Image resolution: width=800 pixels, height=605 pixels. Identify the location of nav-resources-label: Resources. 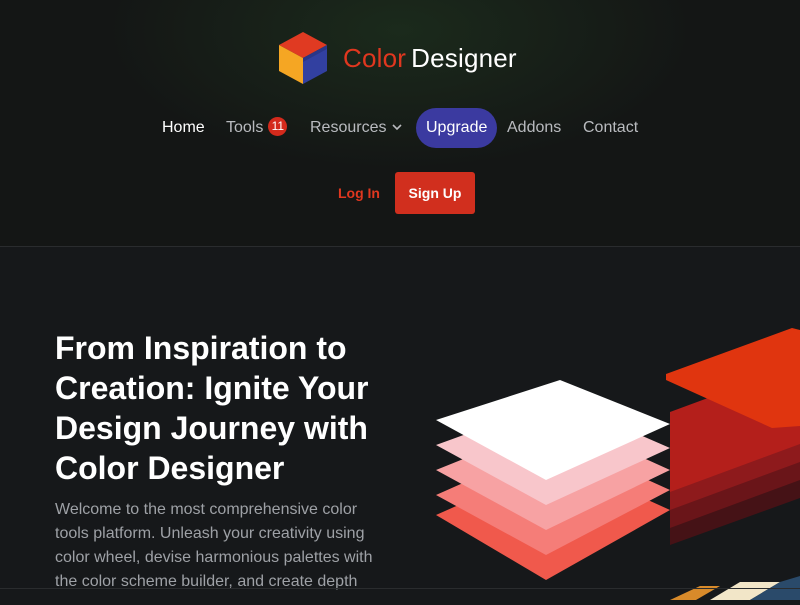
(348, 128).